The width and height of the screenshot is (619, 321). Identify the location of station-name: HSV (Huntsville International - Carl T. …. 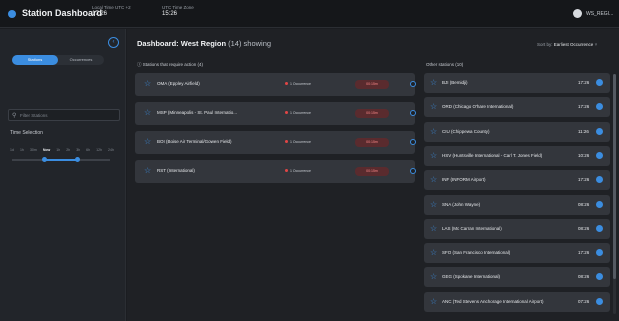
(492, 155).